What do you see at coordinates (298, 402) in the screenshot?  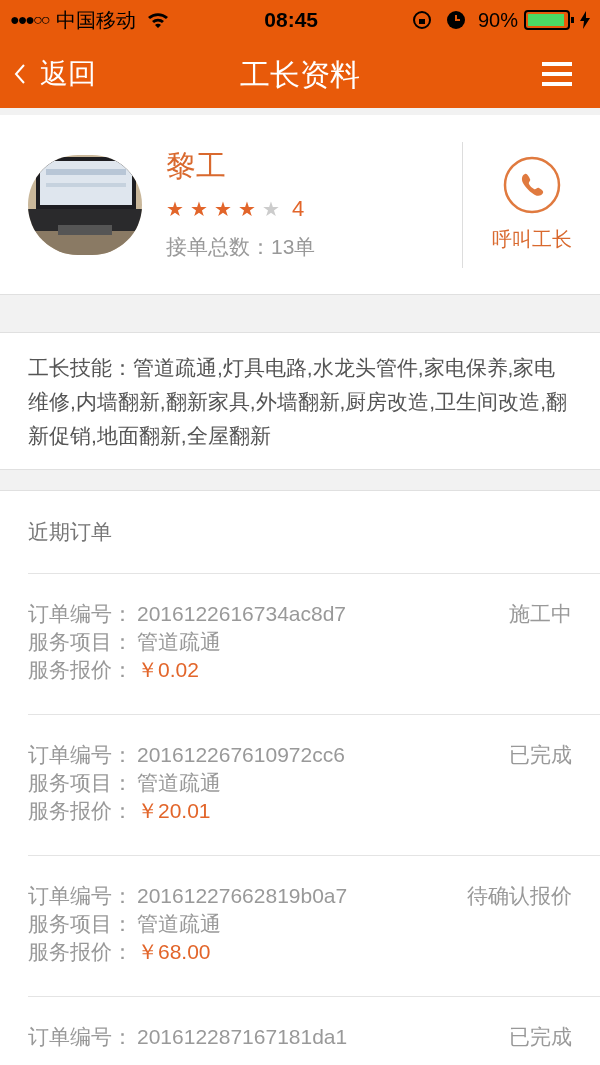 I see `skills-text: 工长技能：管道疏通,灯具电路,水龙头管件,家电保养,家电维修,内墙翻新,翻新家具,外墙翻新,厨房改造,卫生间改造,翻新促销,地面翻新,全屋翻新` at bounding box center [298, 402].